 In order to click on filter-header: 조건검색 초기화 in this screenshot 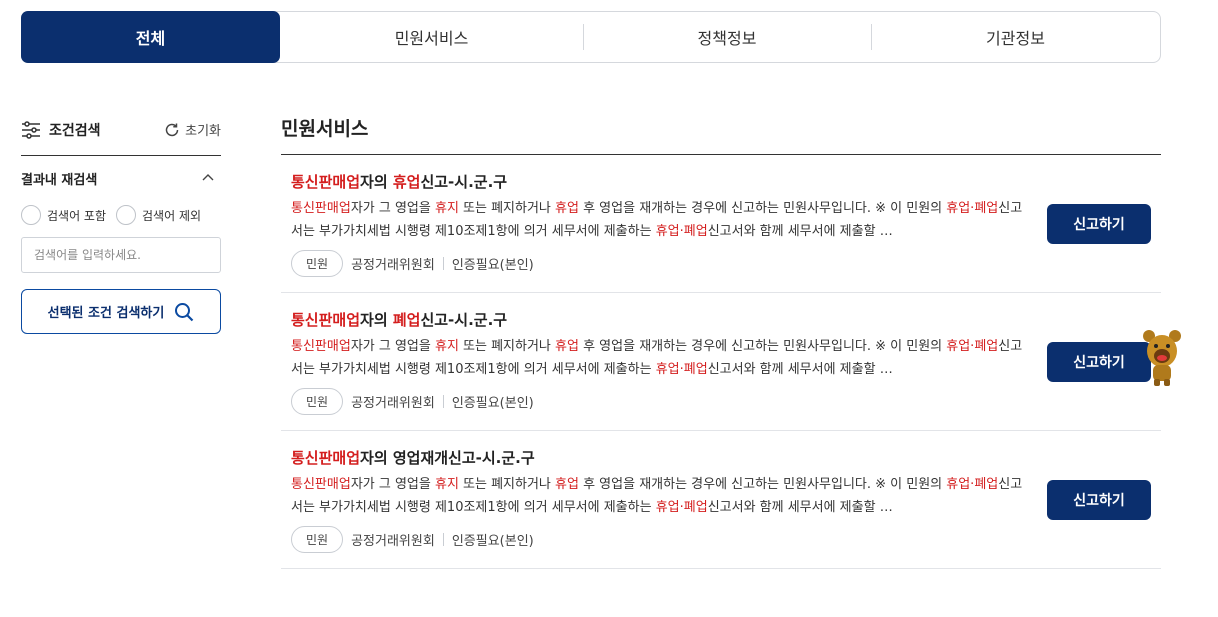, I will do `click(121, 135)`.